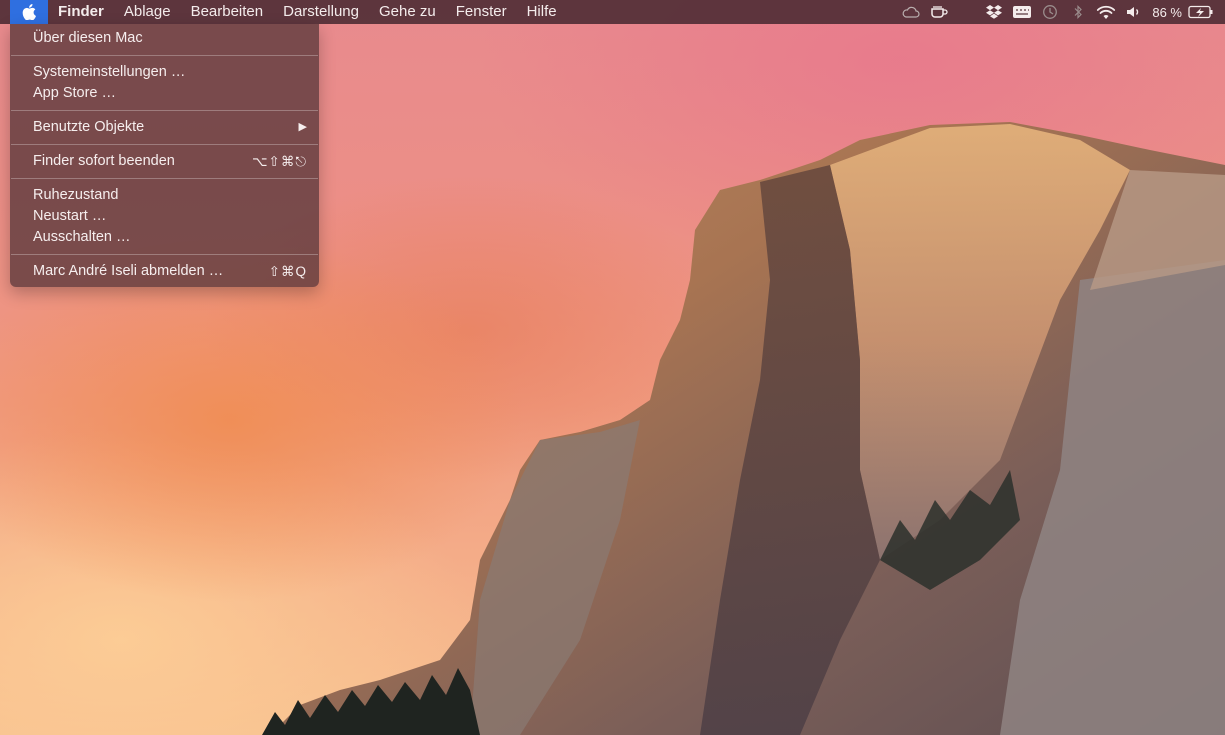  Describe the element at coordinates (279, 161) in the screenshot. I see `keyboard-shortcut: ⌥⇧⌘⎋` at that location.